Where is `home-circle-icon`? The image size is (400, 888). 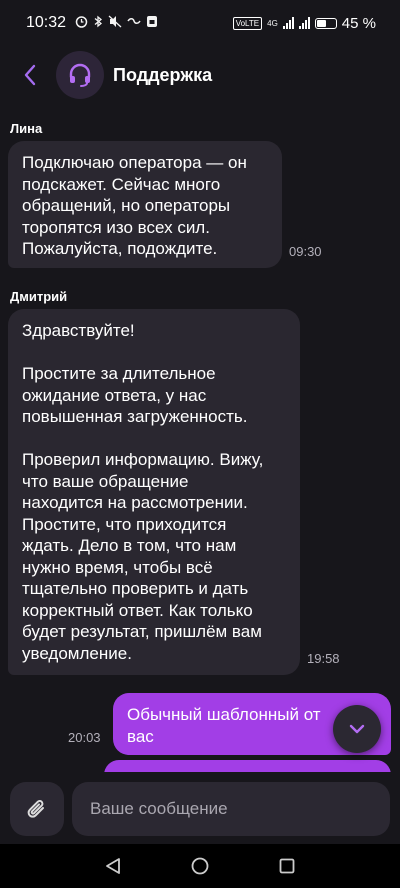
home-circle-icon is located at coordinates (200, 866).